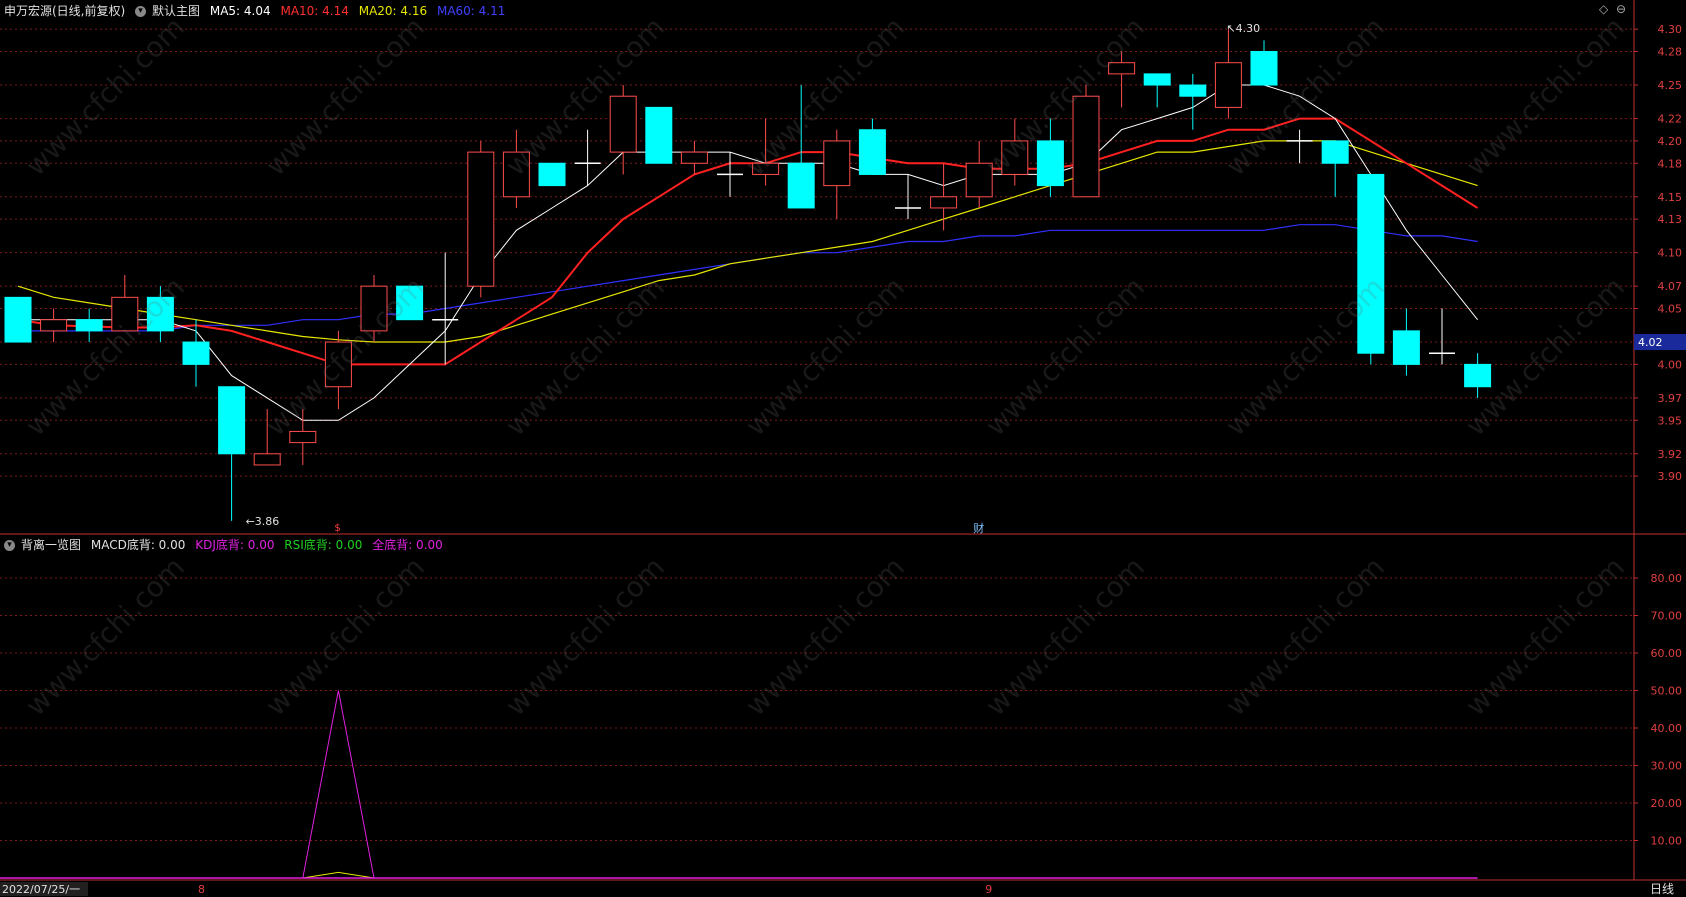  What do you see at coordinates (1667, 766) in the screenshot?
I see `indicator-tick-label: 30.00` at bounding box center [1667, 766].